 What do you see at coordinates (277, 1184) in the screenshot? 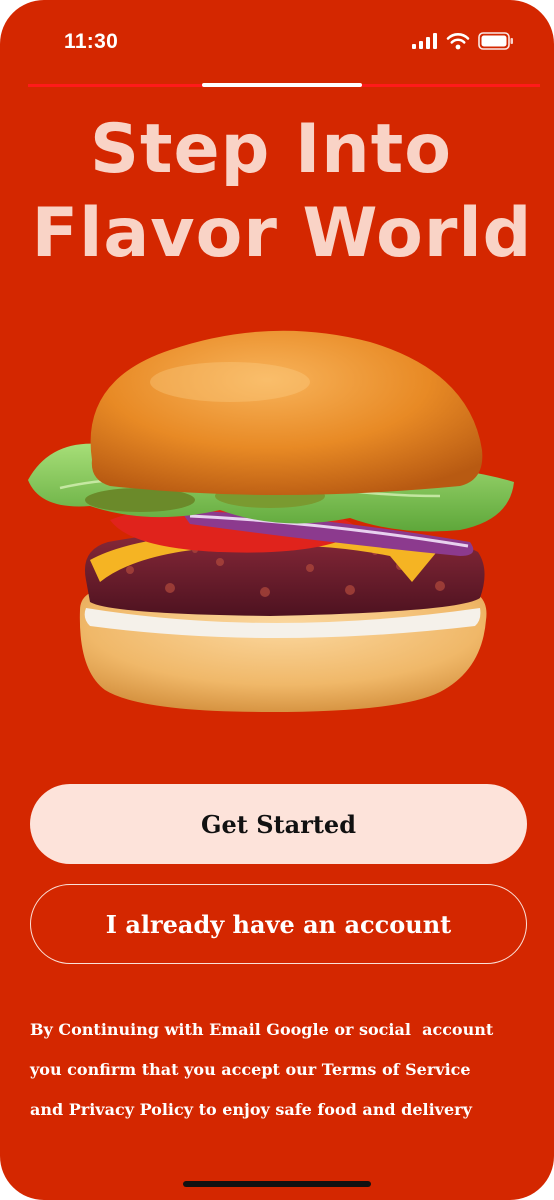
I see `home-indicator` at bounding box center [277, 1184].